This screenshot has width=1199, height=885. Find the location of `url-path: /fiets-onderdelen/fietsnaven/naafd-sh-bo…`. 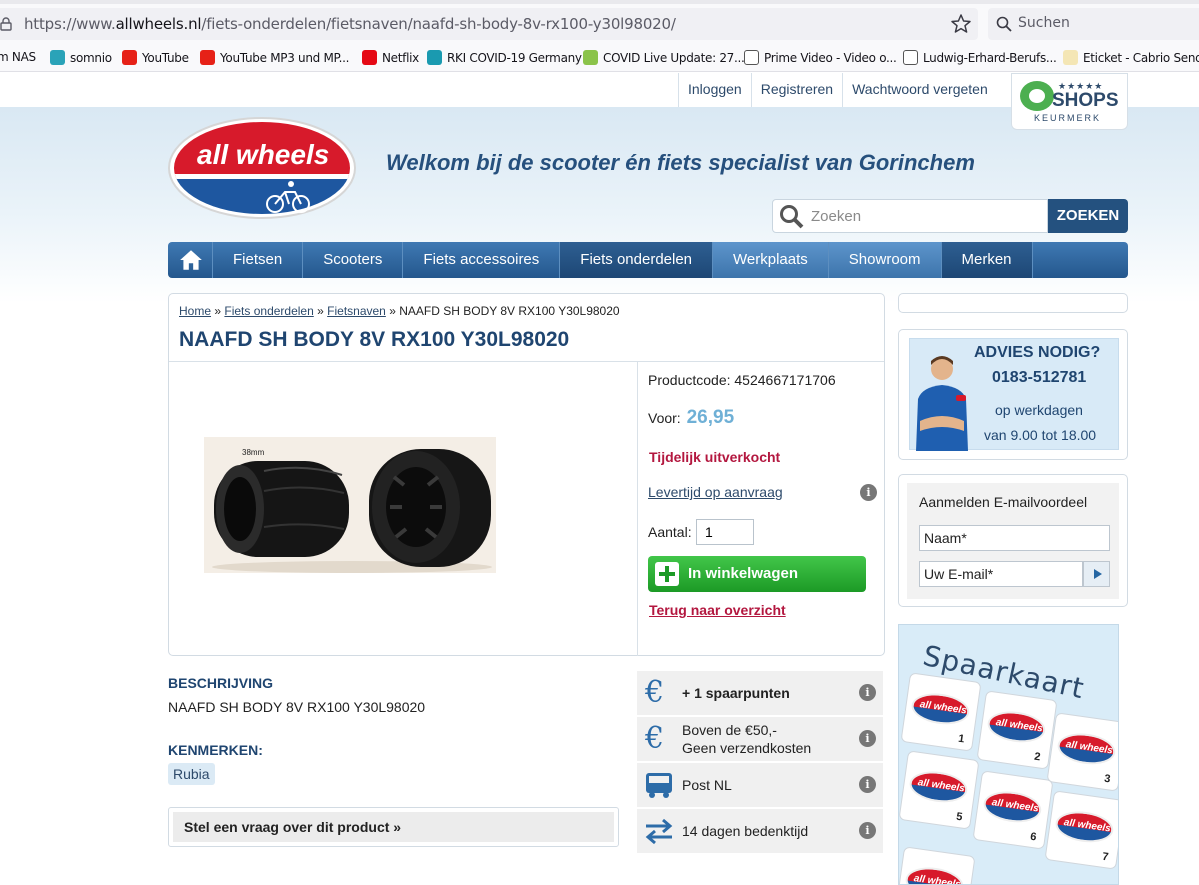

url-path: /fiets-onderdelen/fietsnaven/naafd-sh-bo… is located at coordinates (438, 24).